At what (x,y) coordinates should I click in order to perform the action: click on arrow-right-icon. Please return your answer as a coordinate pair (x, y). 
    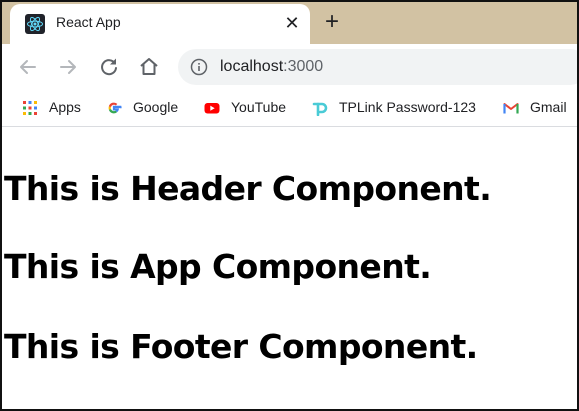
    Looking at the image, I should click on (68, 67).